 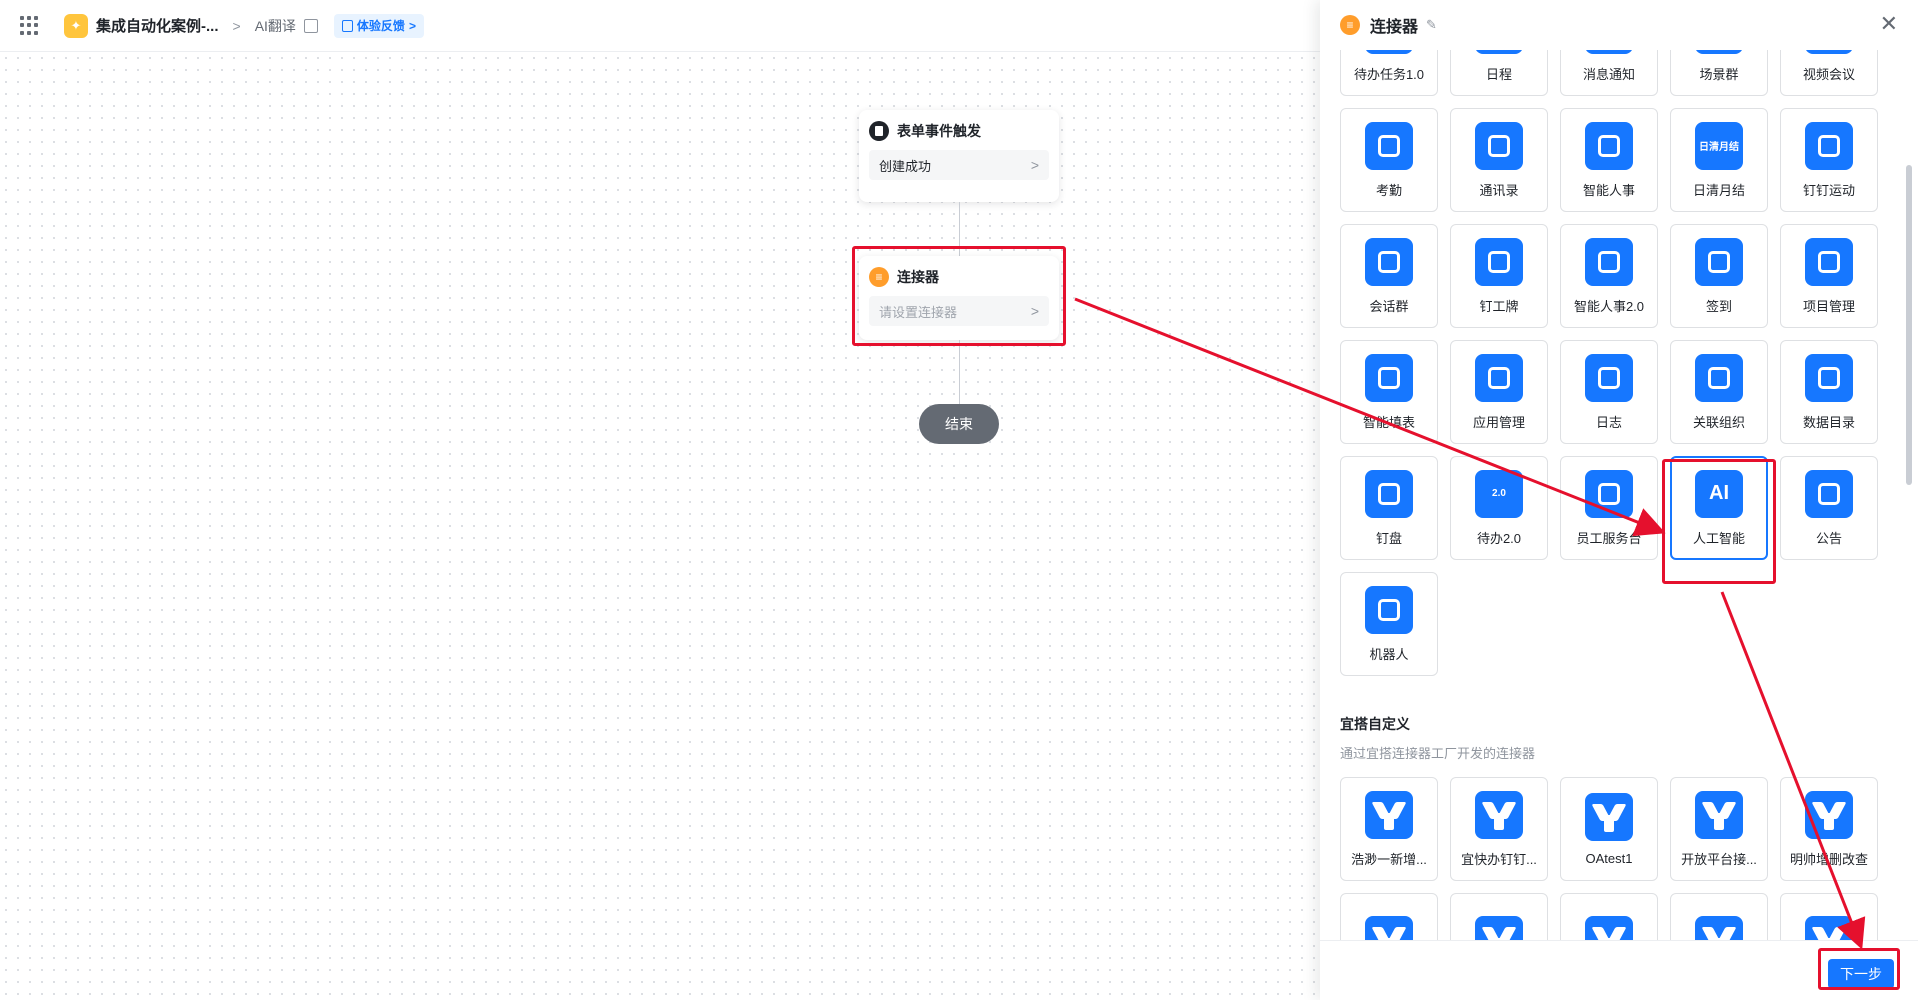 I want to click on connector-tile-folder: 项目管理, so click(x=1829, y=276).